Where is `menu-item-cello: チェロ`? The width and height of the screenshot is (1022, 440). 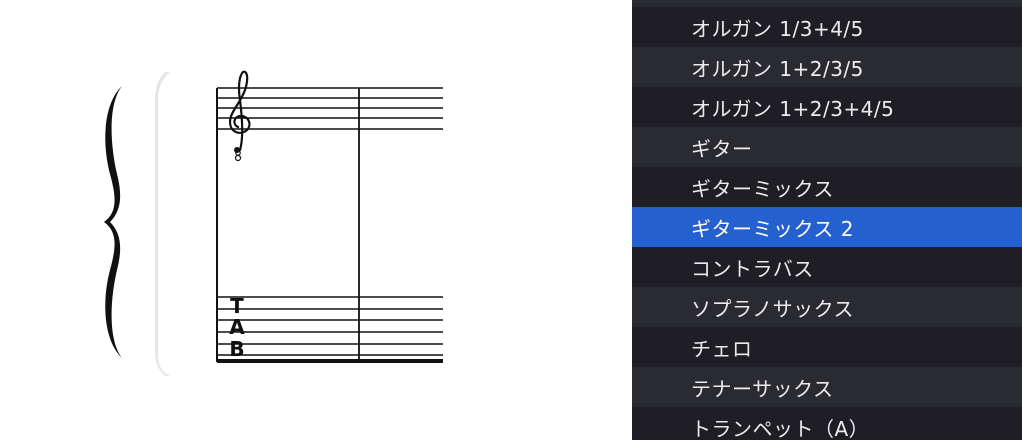
menu-item-cello: チェロ is located at coordinates (827, 347).